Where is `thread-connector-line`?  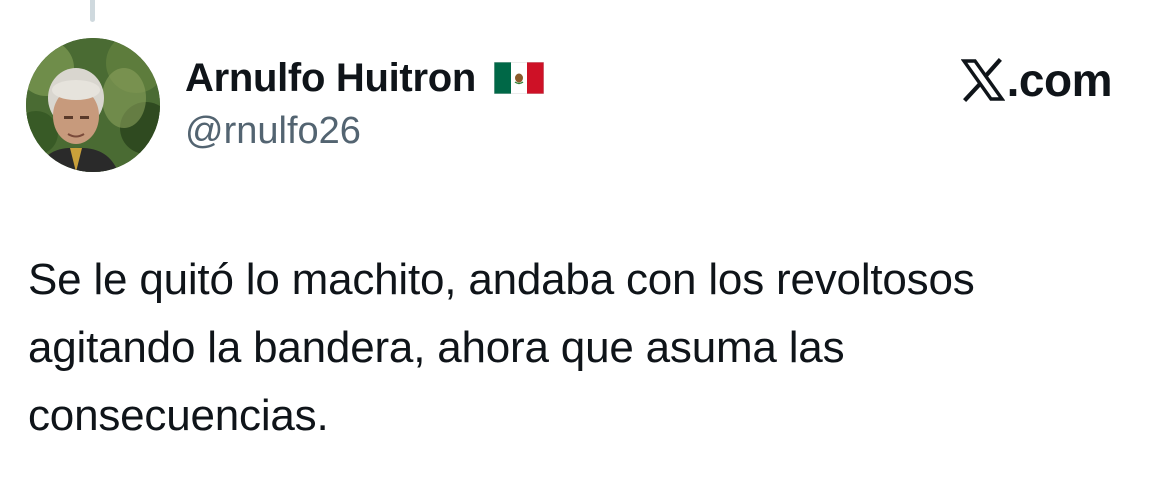
thread-connector-line is located at coordinates (92, 11).